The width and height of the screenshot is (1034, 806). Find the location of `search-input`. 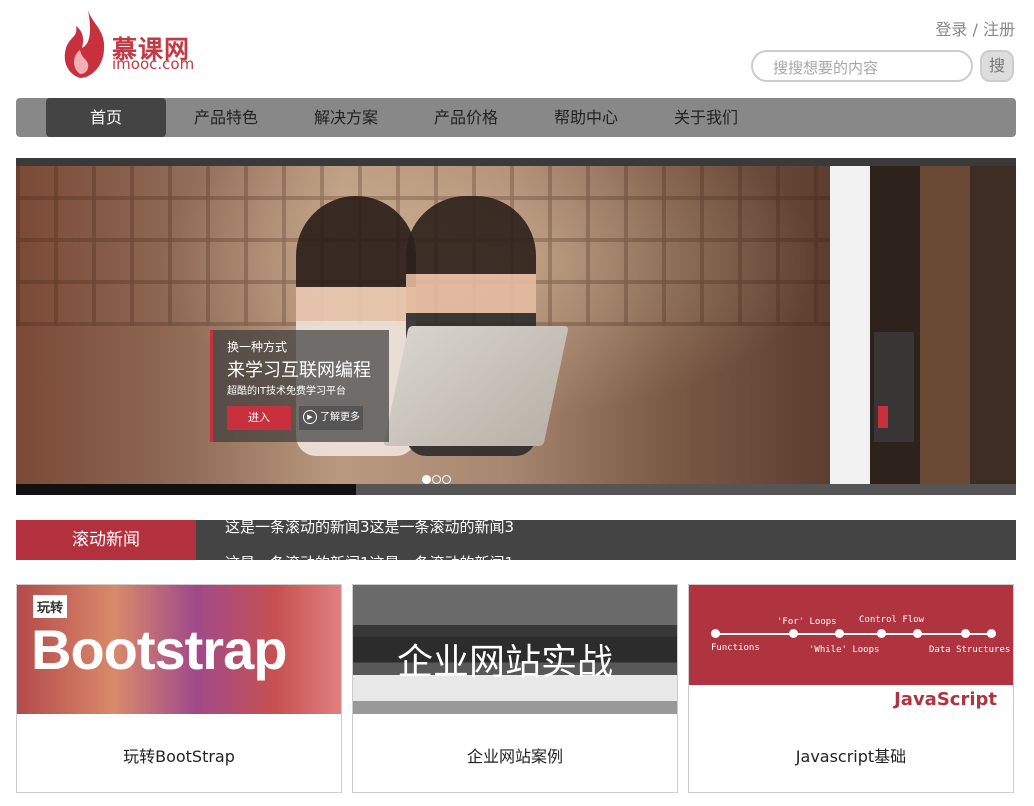

search-input is located at coordinates (868, 68).